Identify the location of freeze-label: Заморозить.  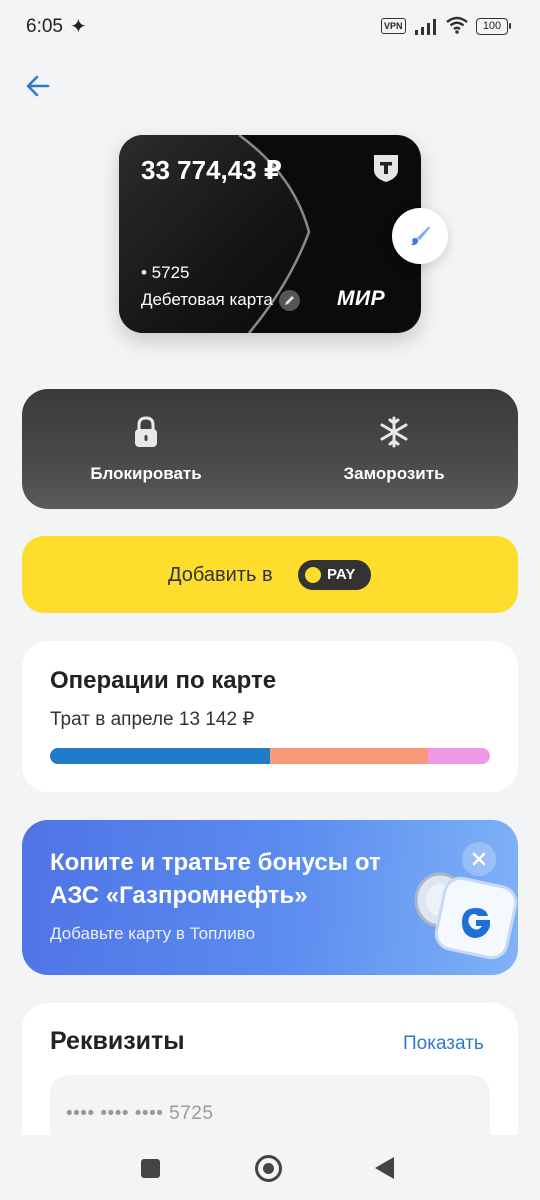
(394, 473).